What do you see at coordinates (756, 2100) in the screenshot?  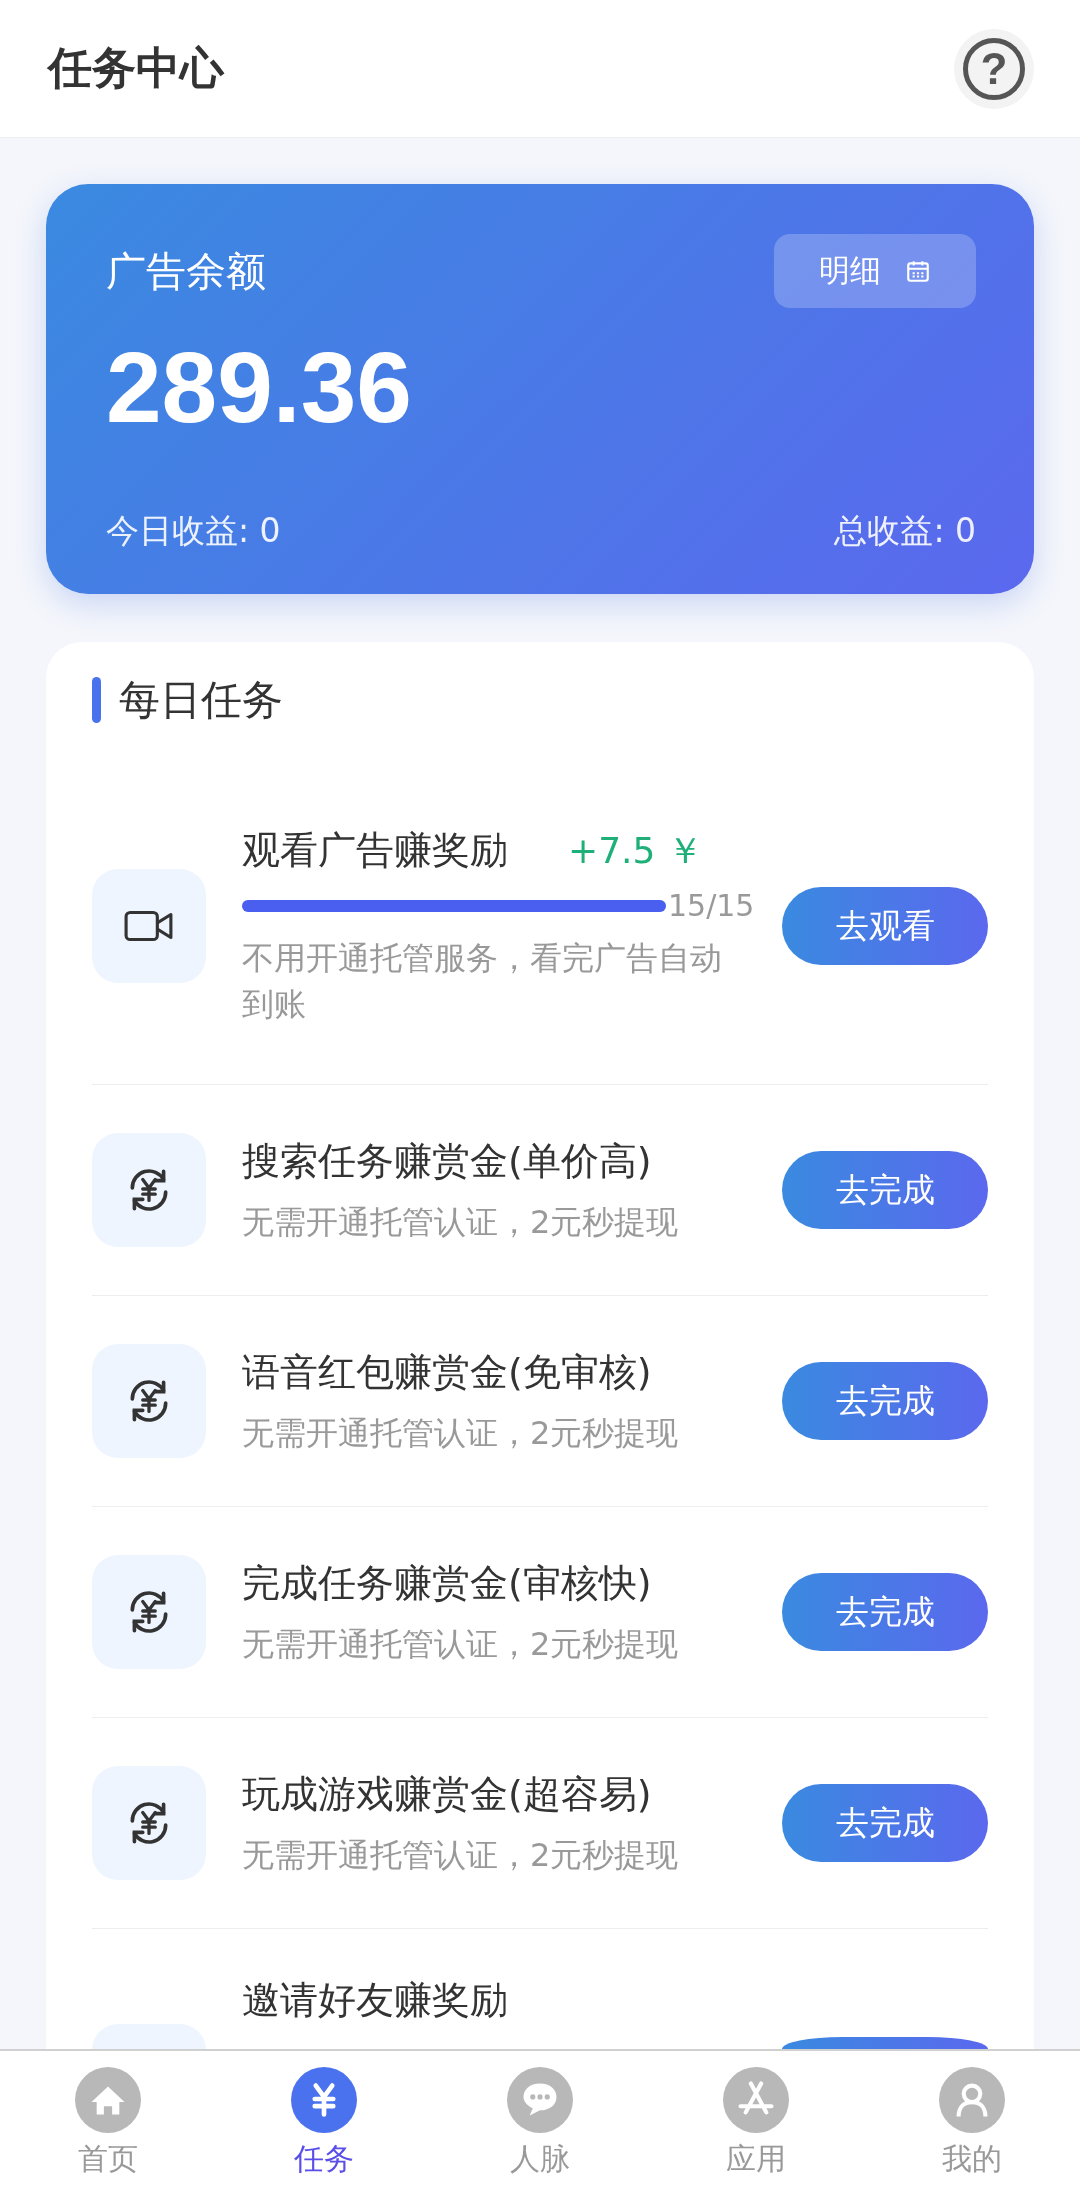 I see `apps-icon` at bounding box center [756, 2100].